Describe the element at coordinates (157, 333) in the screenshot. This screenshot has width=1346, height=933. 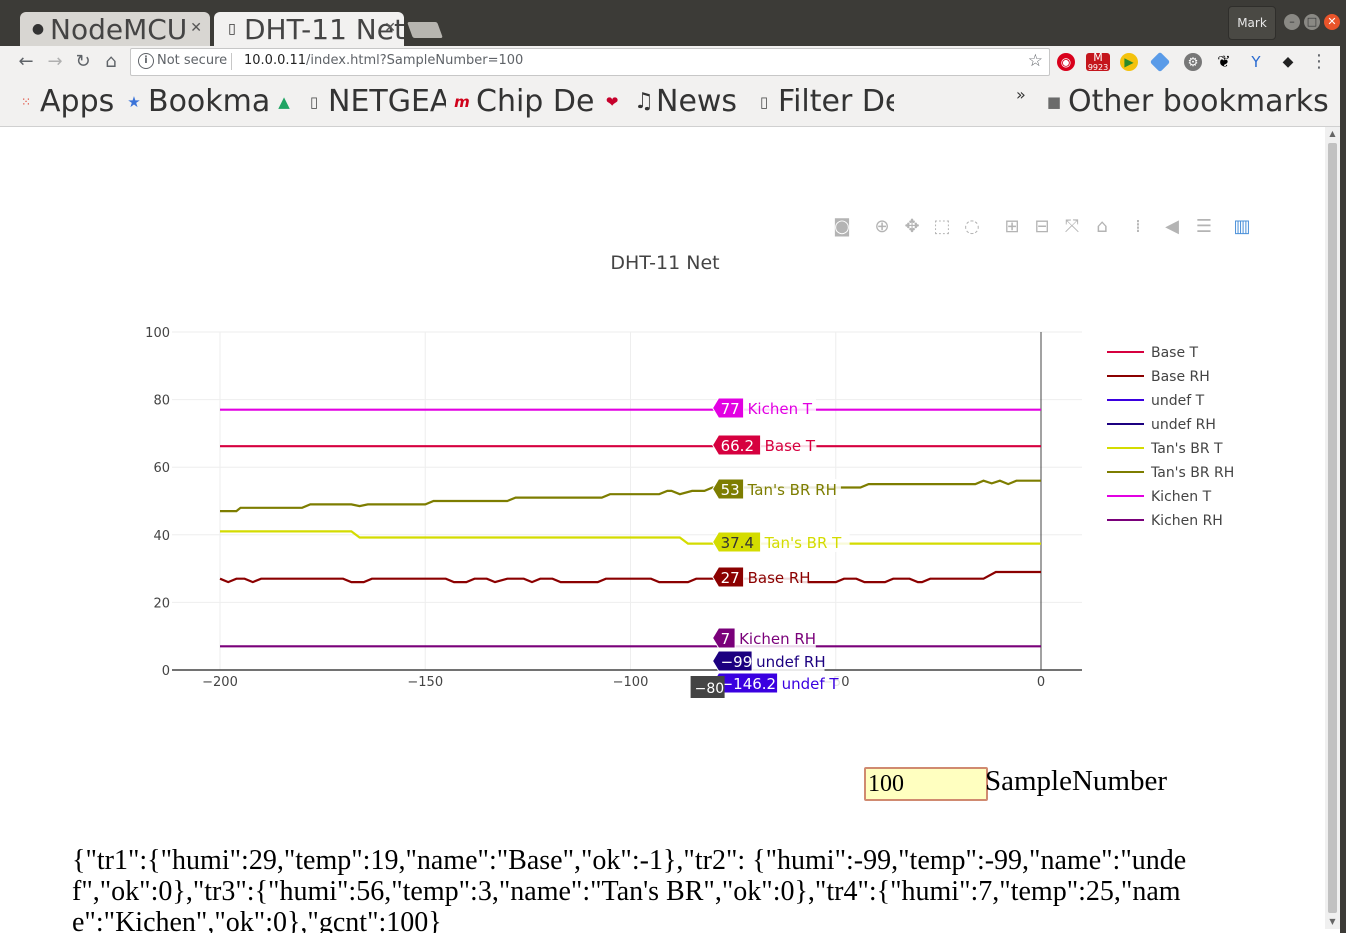
I see `y-tick-label: 100` at that location.